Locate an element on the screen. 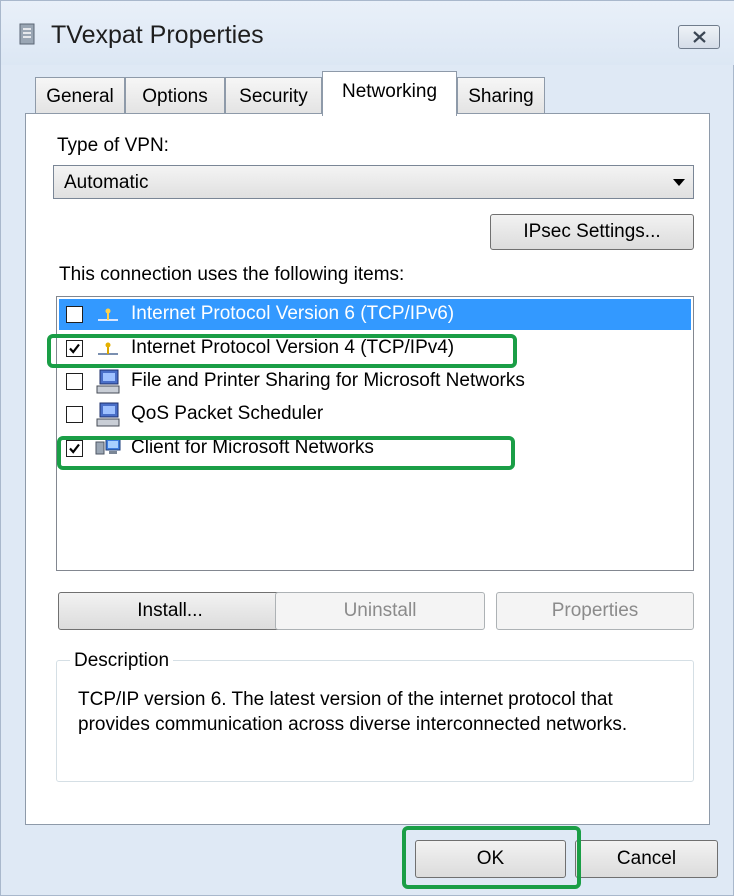 The image size is (734, 896). uninstall-button: Uninstall is located at coordinates (380, 611).